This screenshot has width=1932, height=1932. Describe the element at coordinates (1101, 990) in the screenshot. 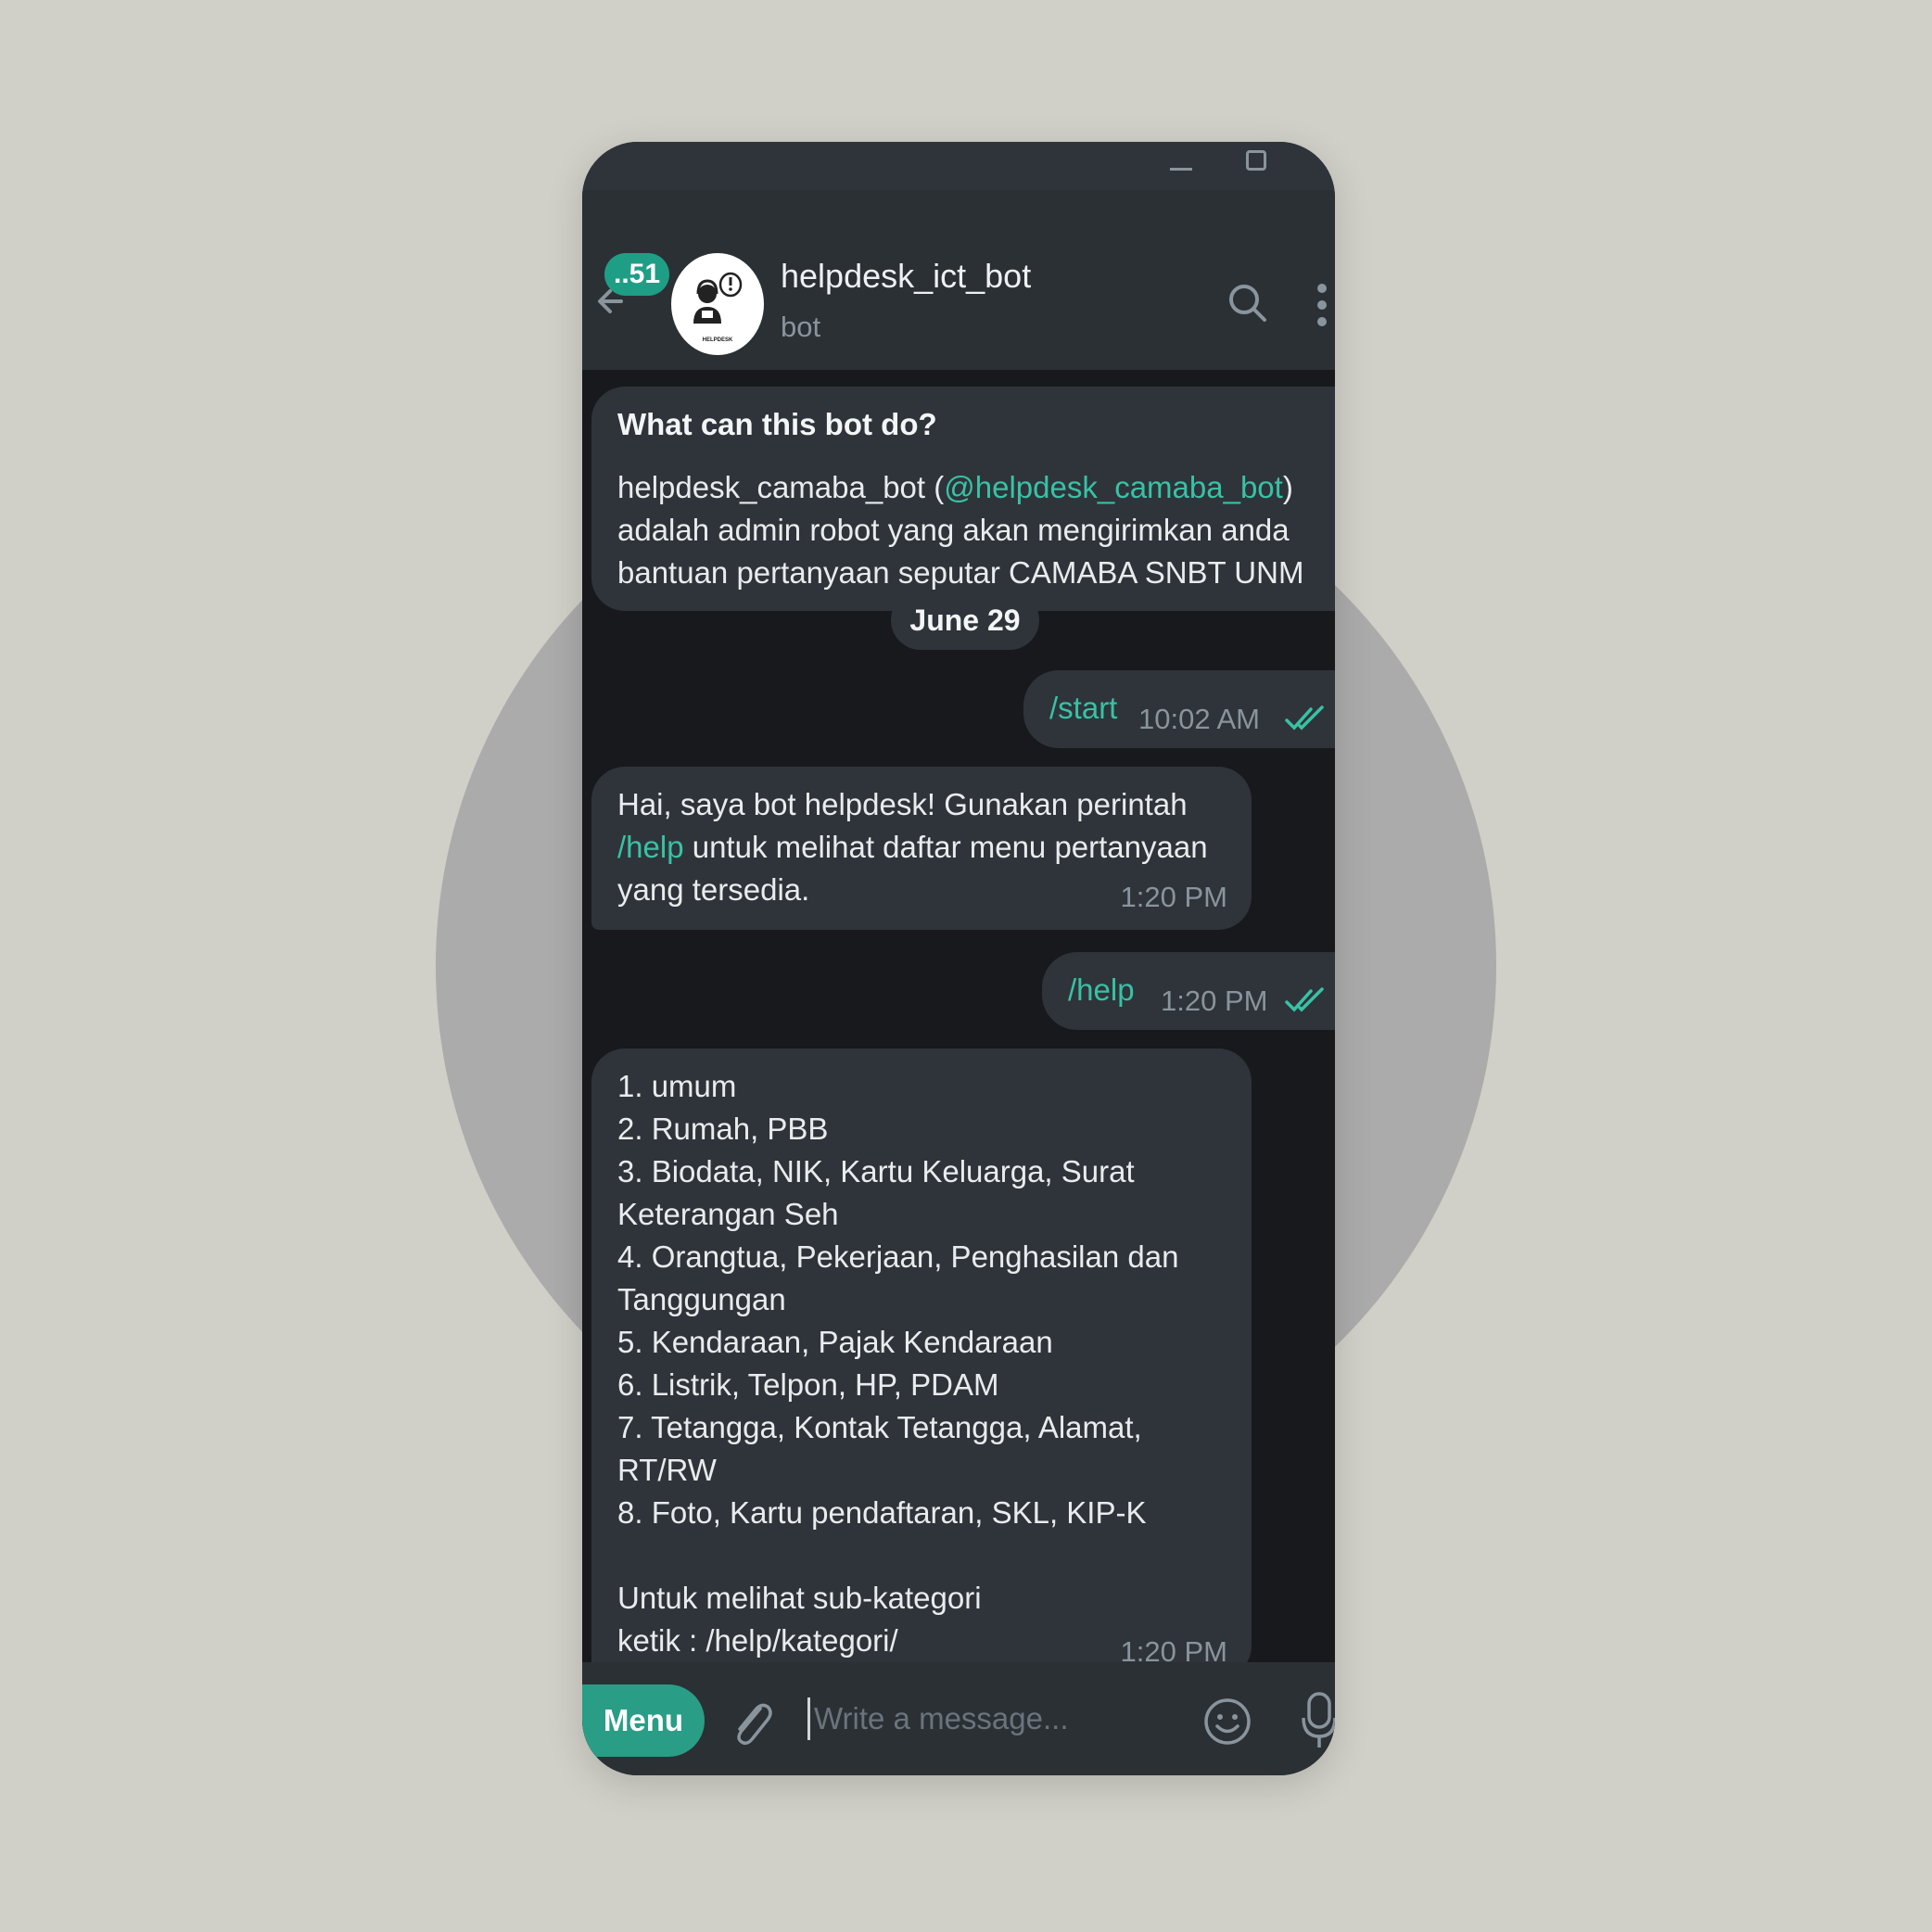

I see `message-text: /help` at that location.